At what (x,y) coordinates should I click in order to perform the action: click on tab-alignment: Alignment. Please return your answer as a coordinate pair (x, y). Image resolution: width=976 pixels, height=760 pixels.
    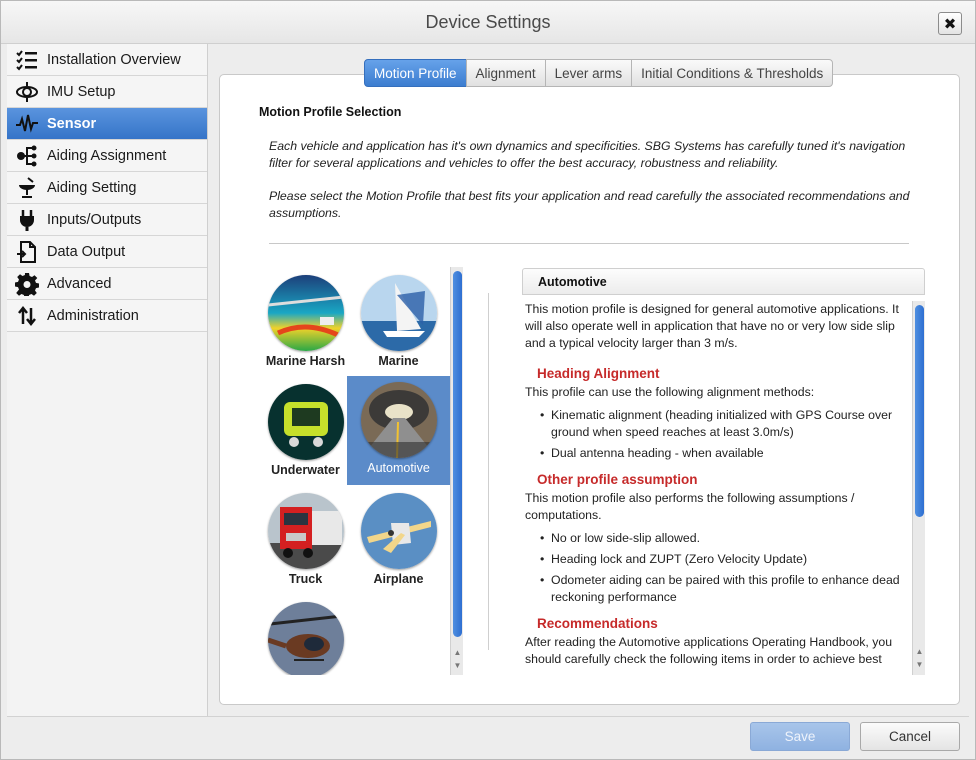
    Looking at the image, I should click on (505, 73).